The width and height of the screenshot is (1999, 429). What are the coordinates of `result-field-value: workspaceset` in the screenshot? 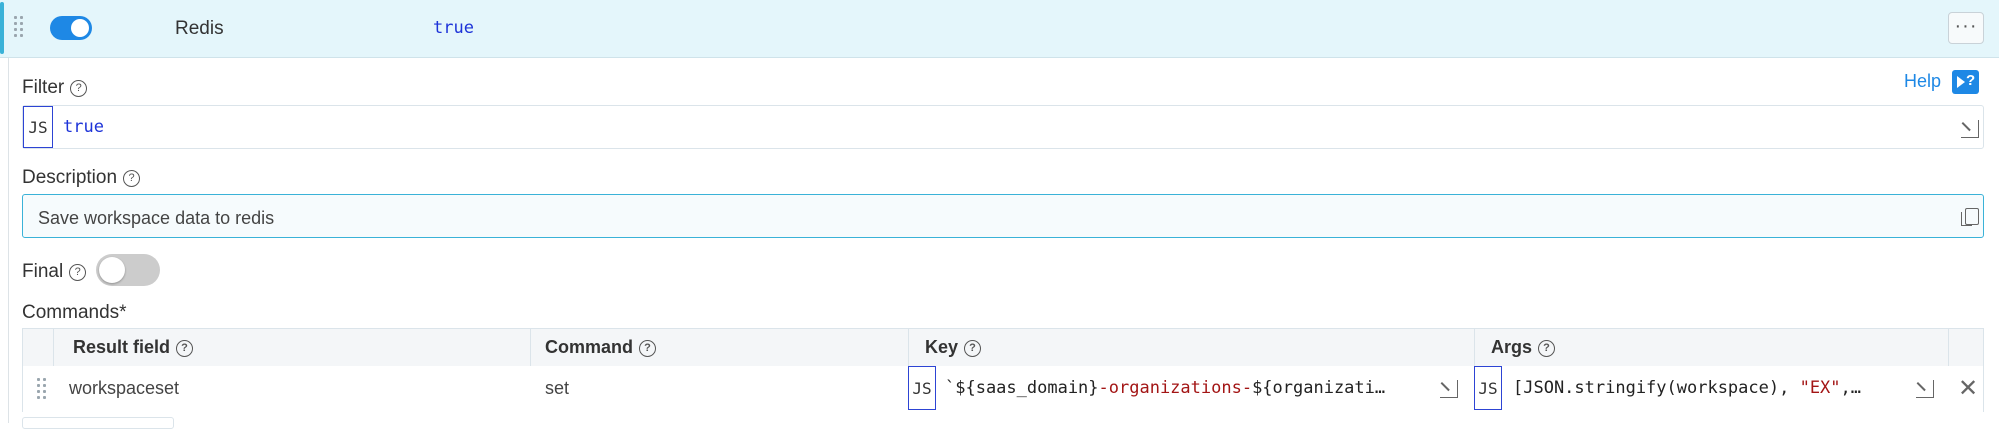 It's located at (124, 388).